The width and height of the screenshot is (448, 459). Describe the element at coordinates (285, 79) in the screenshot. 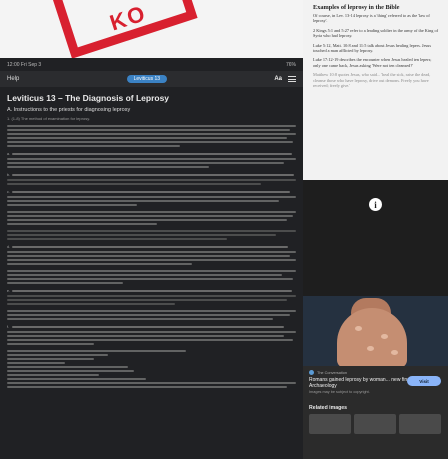

I see `app-bar-actions: Aa` at that location.